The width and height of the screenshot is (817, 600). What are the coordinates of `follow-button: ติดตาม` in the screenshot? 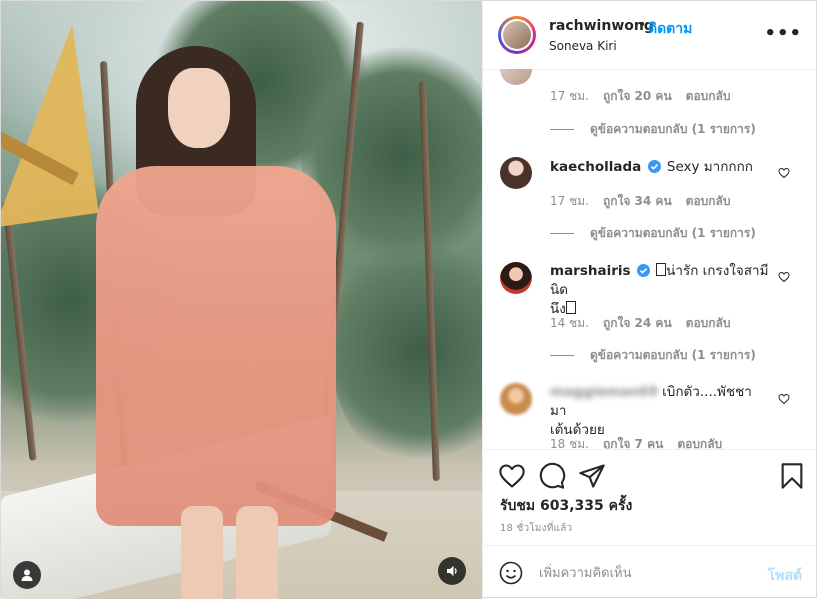 It's located at (670, 29).